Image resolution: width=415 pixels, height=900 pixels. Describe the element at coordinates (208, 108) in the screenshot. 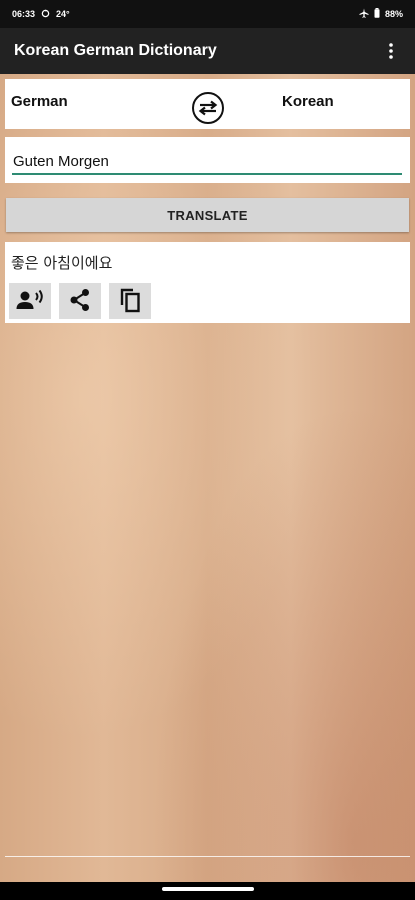

I see `swap-icon` at that location.